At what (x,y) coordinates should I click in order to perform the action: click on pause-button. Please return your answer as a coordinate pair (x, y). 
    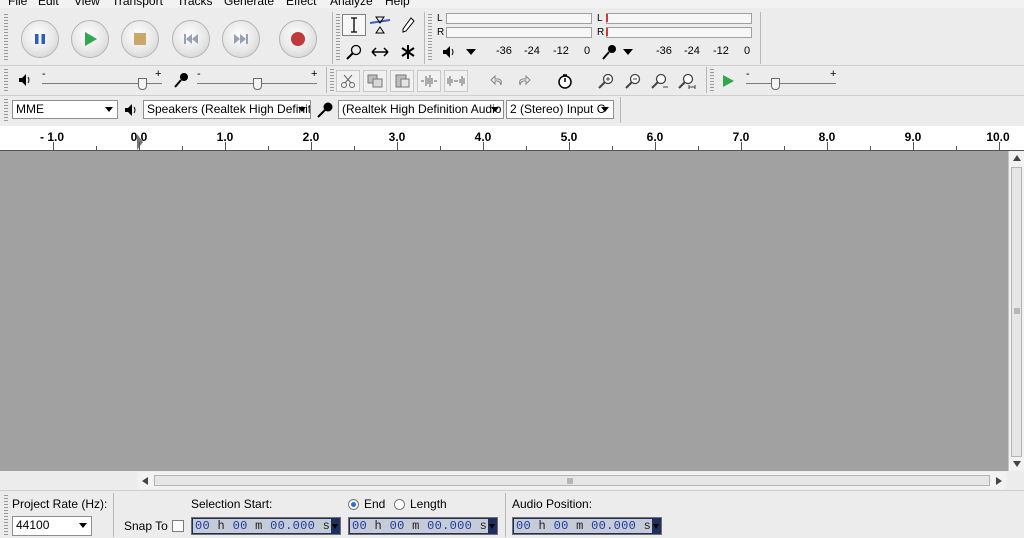
    Looking at the image, I should click on (40, 39).